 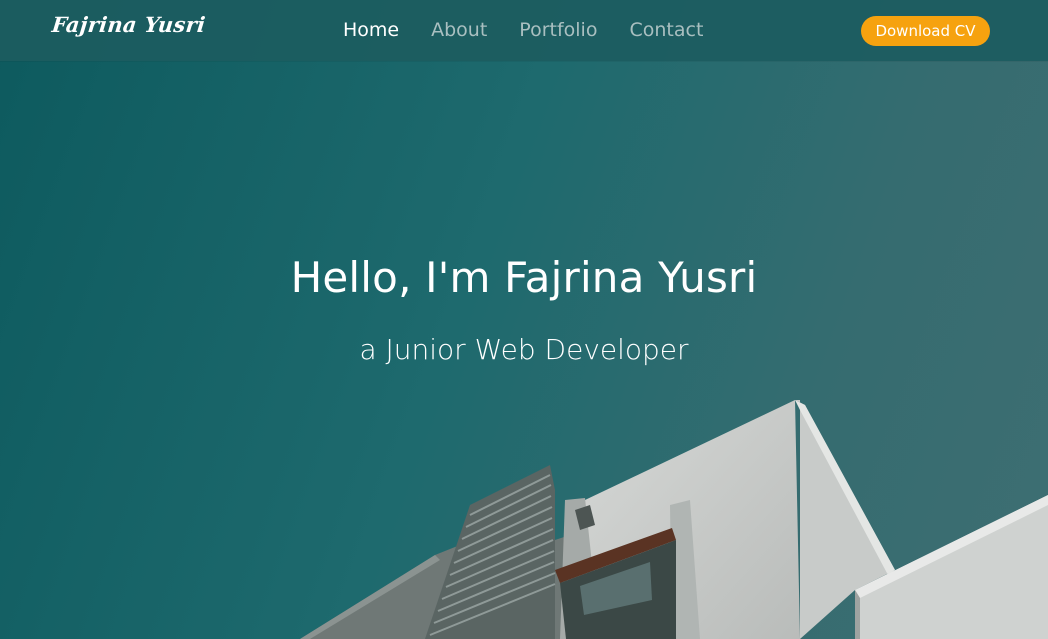 I want to click on hero-title: Hello, I'm Fajrina Yusri, so click(x=524, y=277).